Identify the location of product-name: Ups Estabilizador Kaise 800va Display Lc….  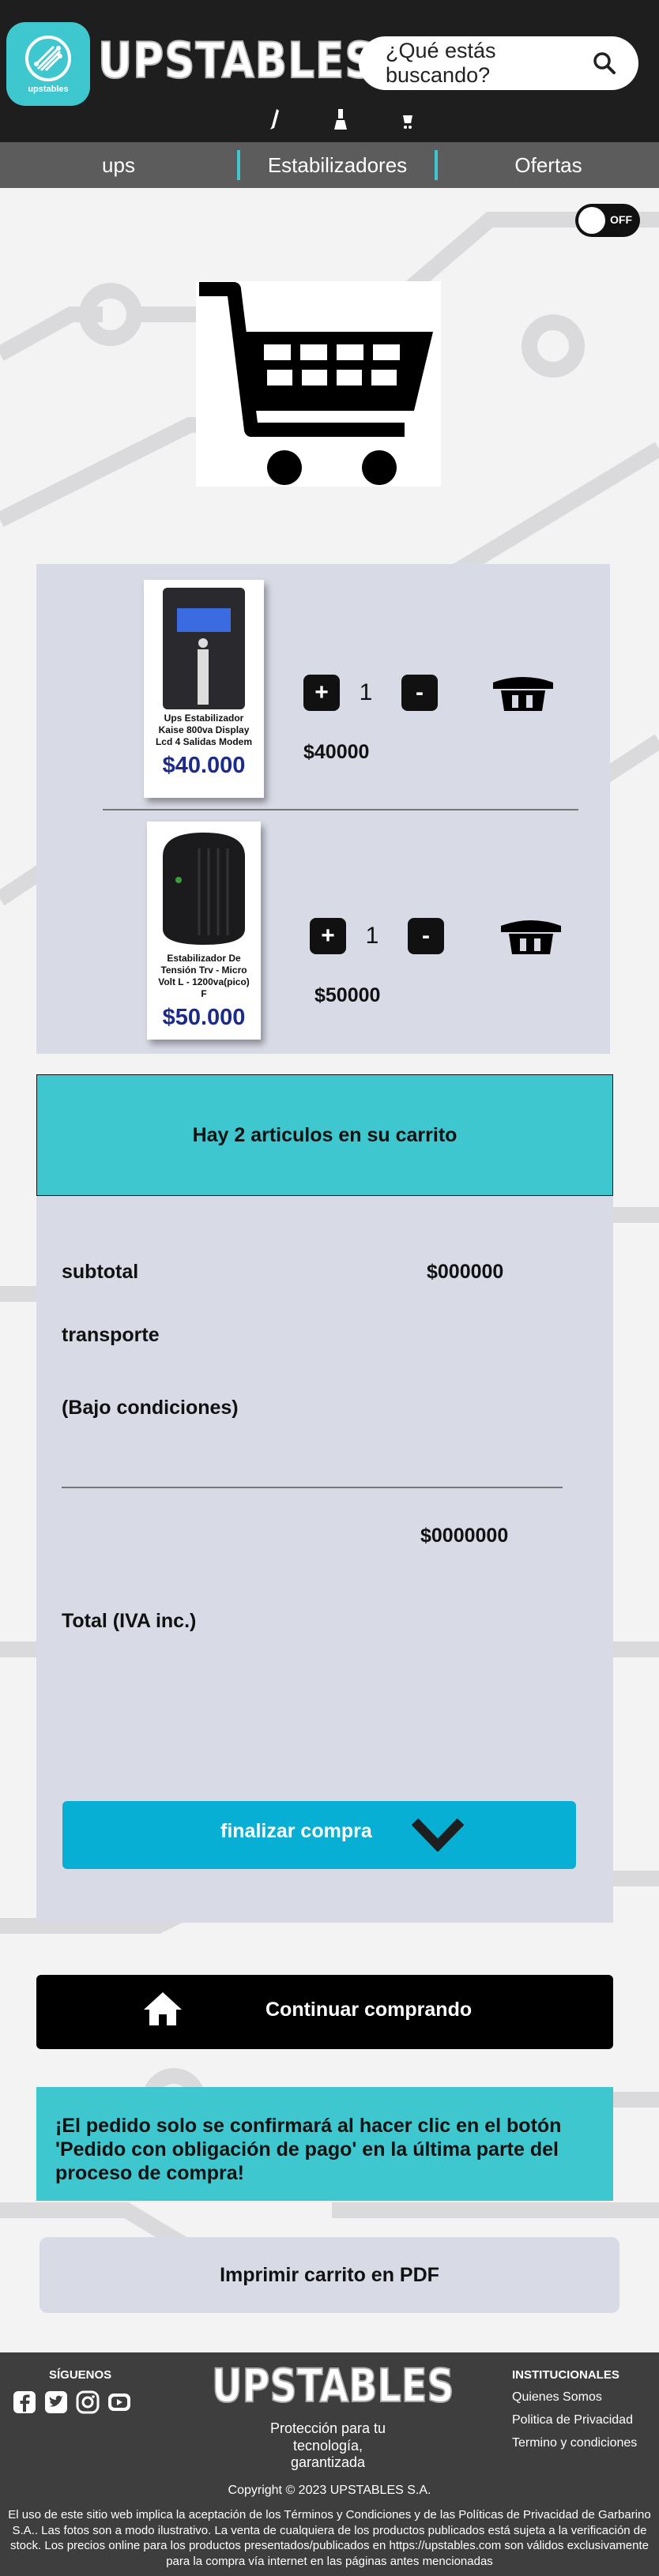
(204, 730).